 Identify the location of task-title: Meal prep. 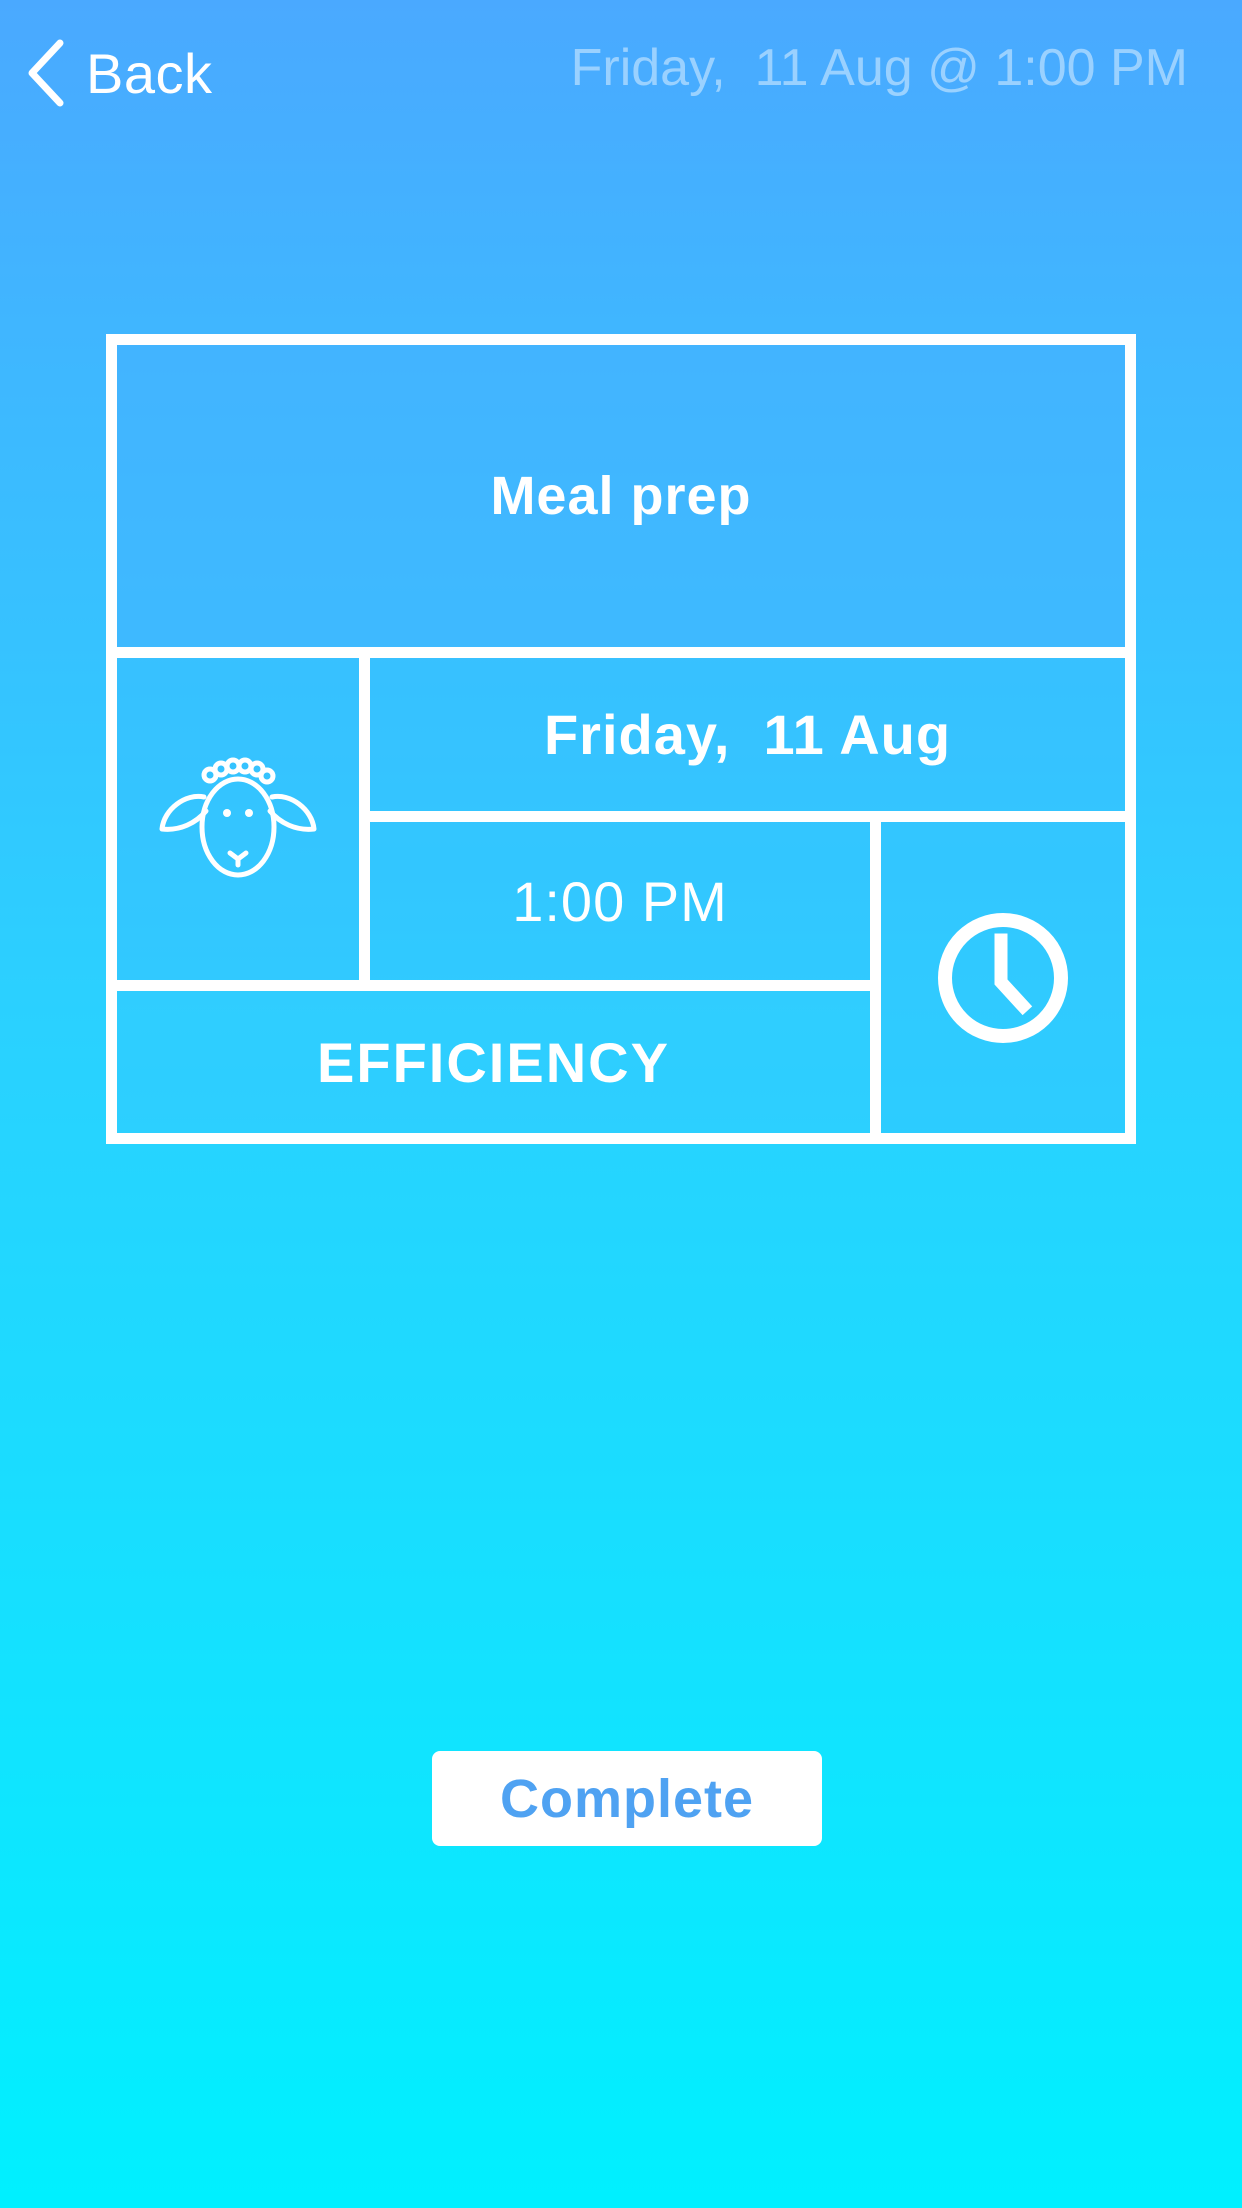
(621, 496).